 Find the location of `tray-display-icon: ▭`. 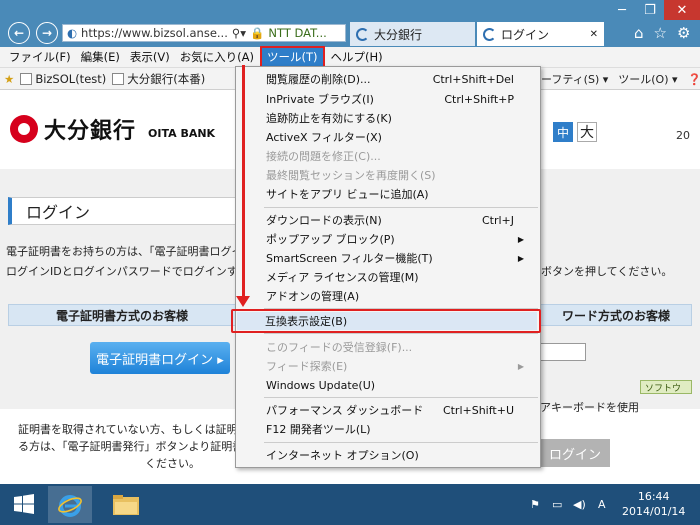

tray-display-icon: ▭ is located at coordinates (557, 504).